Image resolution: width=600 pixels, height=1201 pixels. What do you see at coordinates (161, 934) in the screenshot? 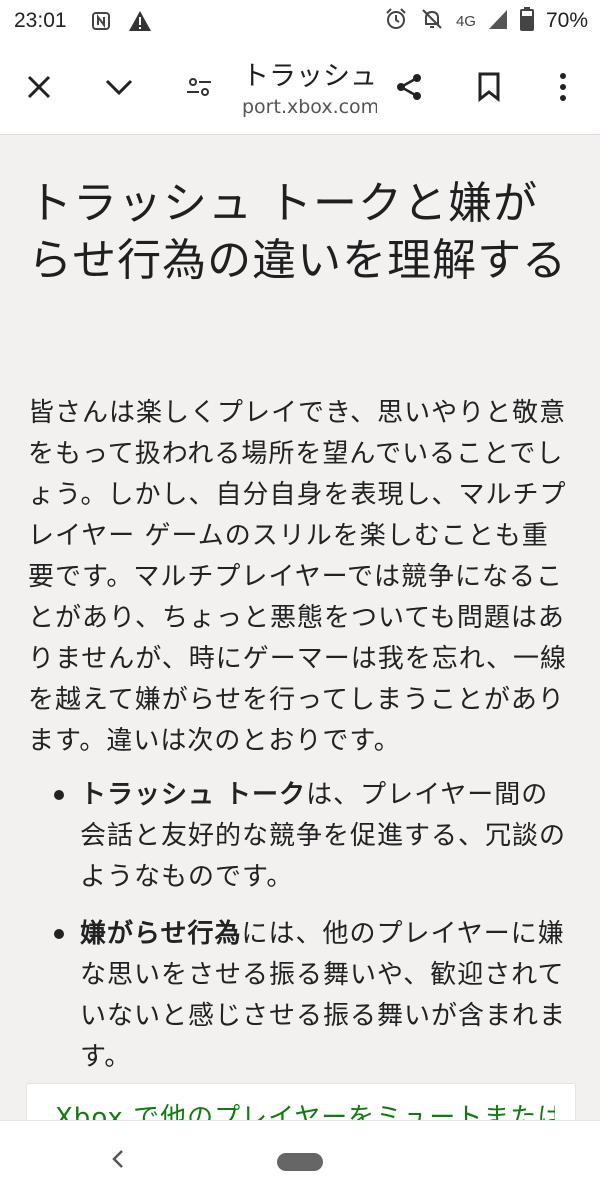
I see `bullet-term: 嫌がらせ行為` at bounding box center [161, 934].